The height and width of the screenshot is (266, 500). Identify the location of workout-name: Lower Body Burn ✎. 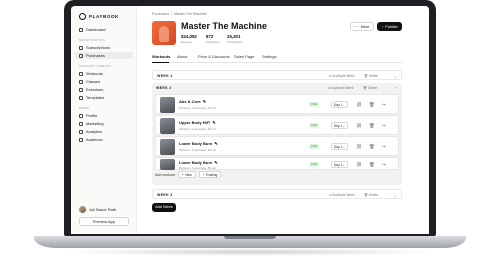
(198, 162).